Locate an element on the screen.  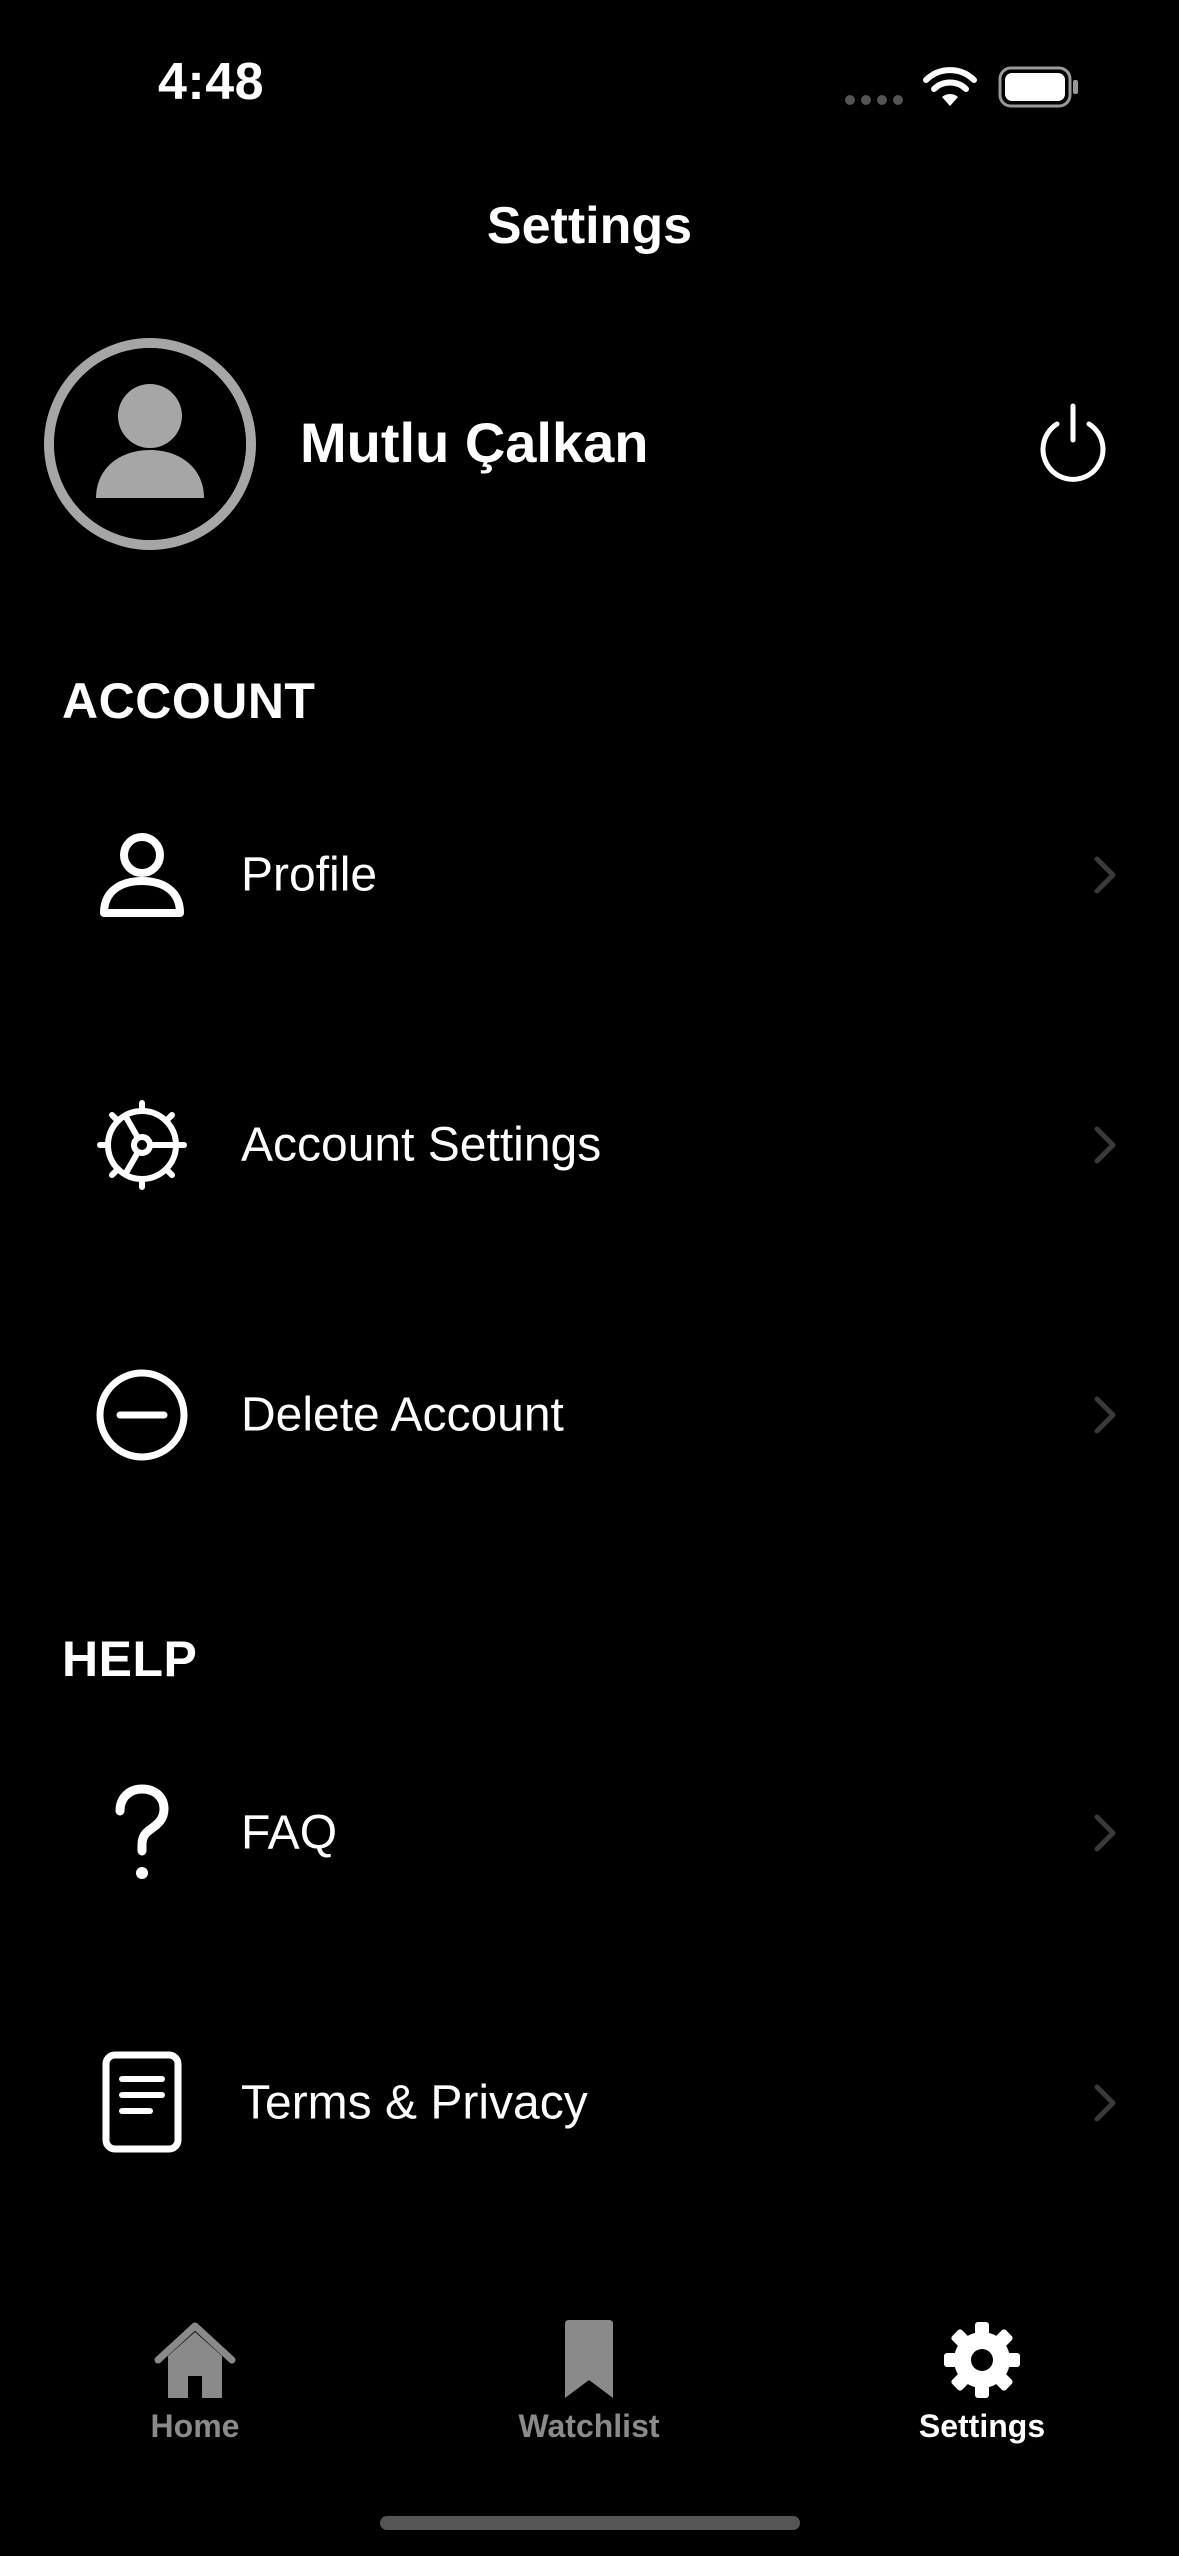
row-account-settings: Account Settings is located at coordinates (589, 1145).